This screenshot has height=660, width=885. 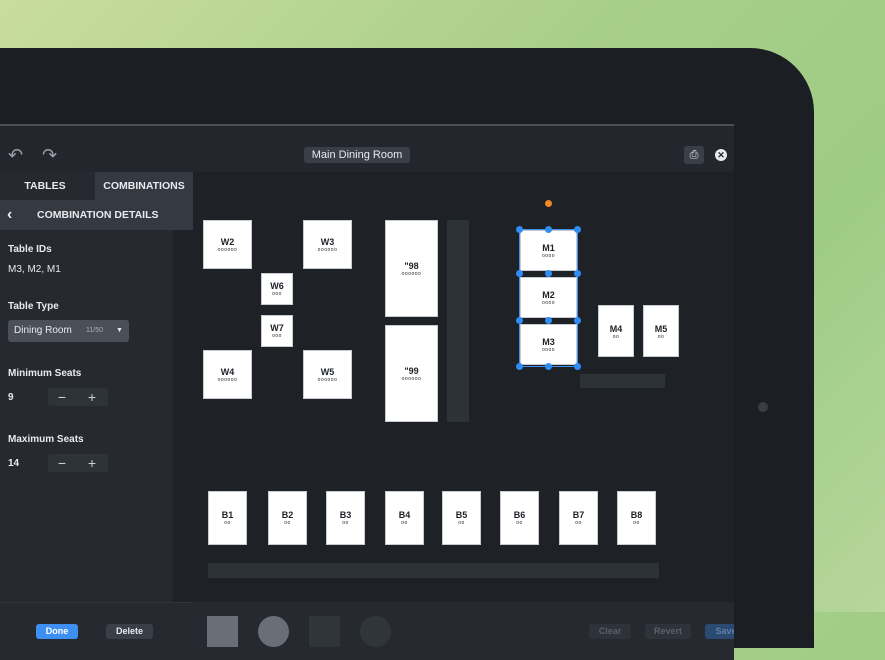 I want to click on combination-selection-box, so click(x=548, y=298).